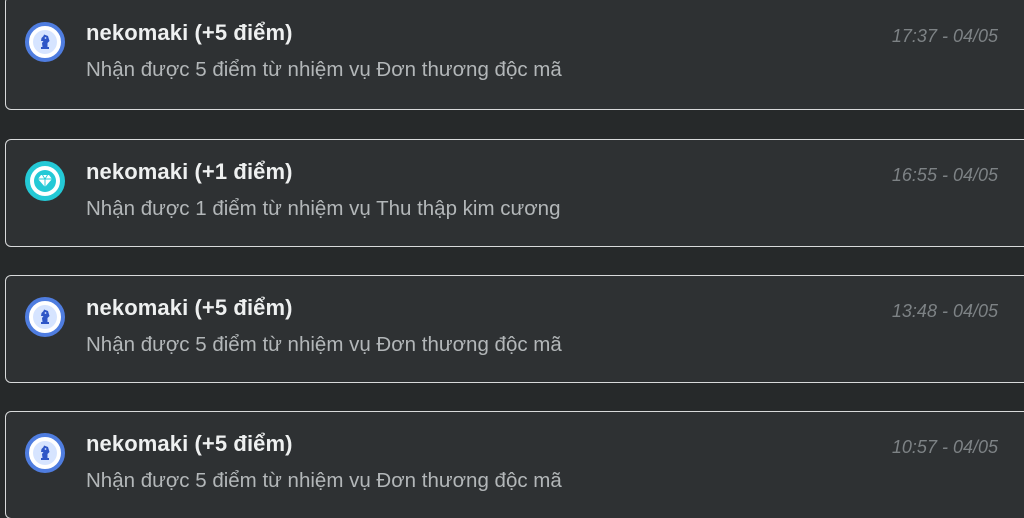 This screenshot has width=1024, height=518. What do you see at coordinates (944, 311) in the screenshot?
I see `notification-time: 13:48 - 04/05` at bounding box center [944, 311].